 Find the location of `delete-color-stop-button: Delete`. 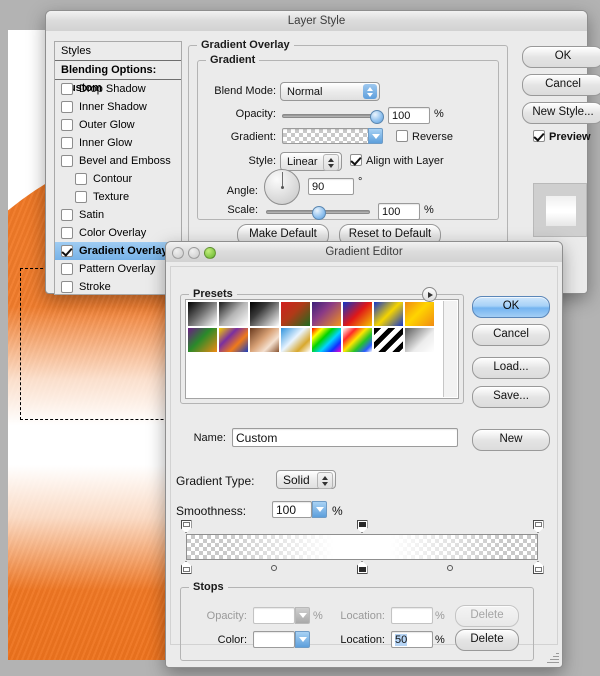

delete-color-stop-button: Delete is located at coordinates (487, 640).